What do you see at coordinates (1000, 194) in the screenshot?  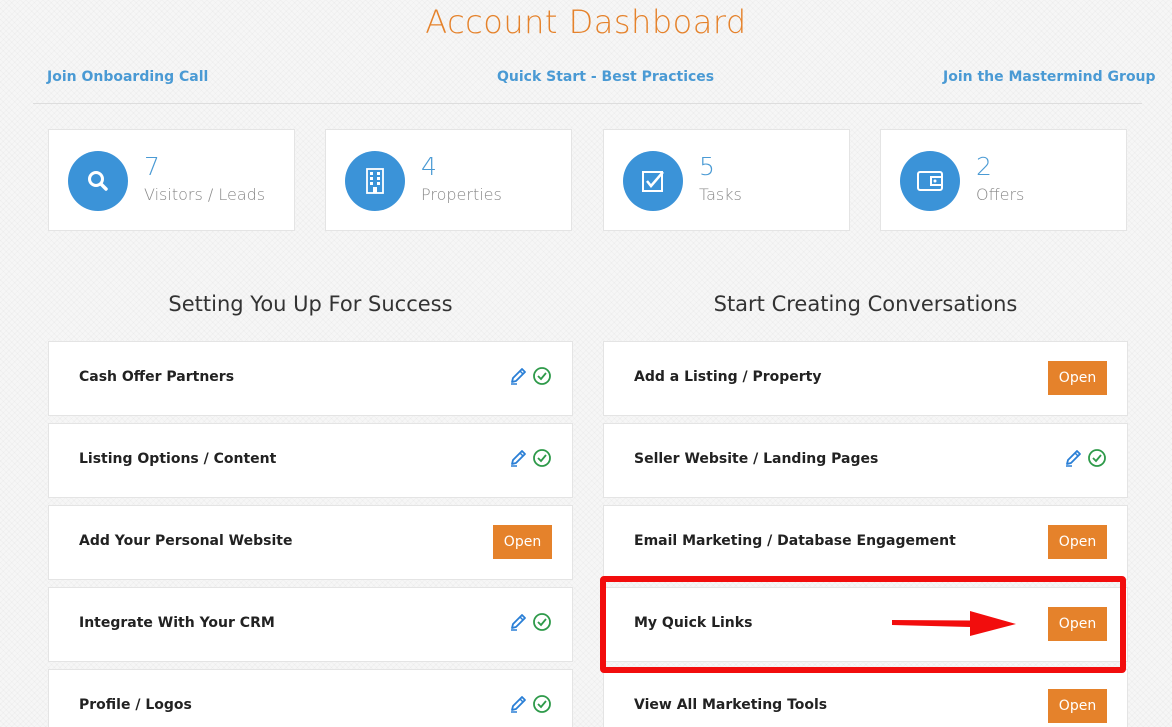 I see `stat-label: Offers` at bounding box center [1000, 194].